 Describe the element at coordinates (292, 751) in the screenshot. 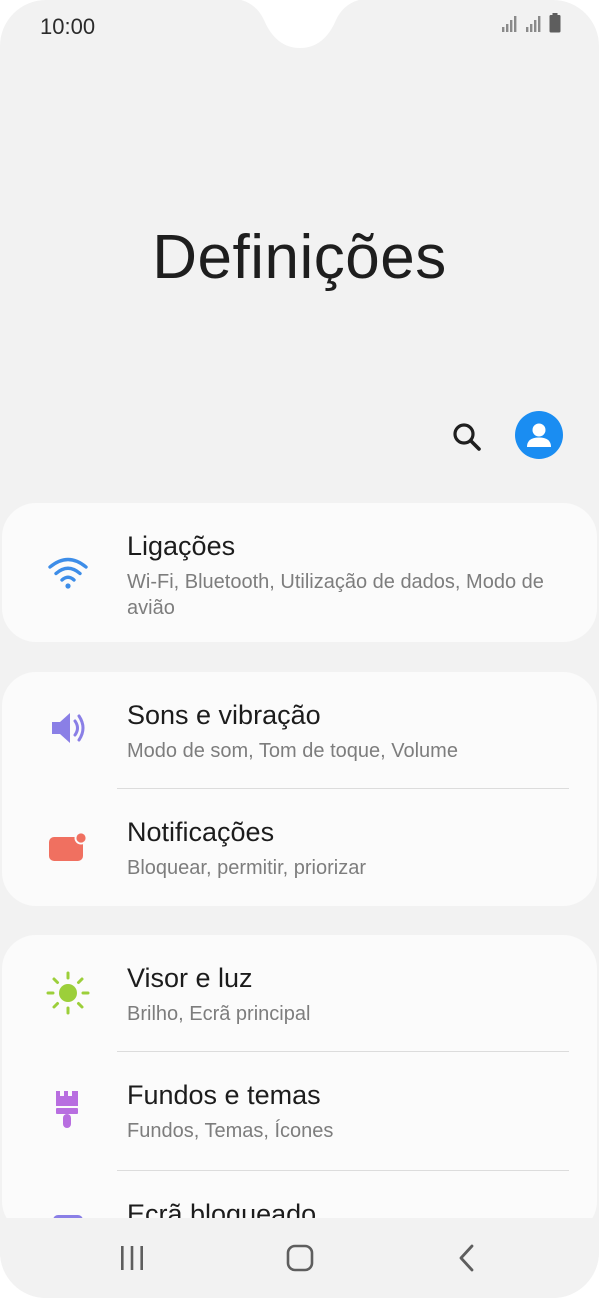

I see `settings-item-subtitle: Modo de som, Tom de toque, Volume` at that location.